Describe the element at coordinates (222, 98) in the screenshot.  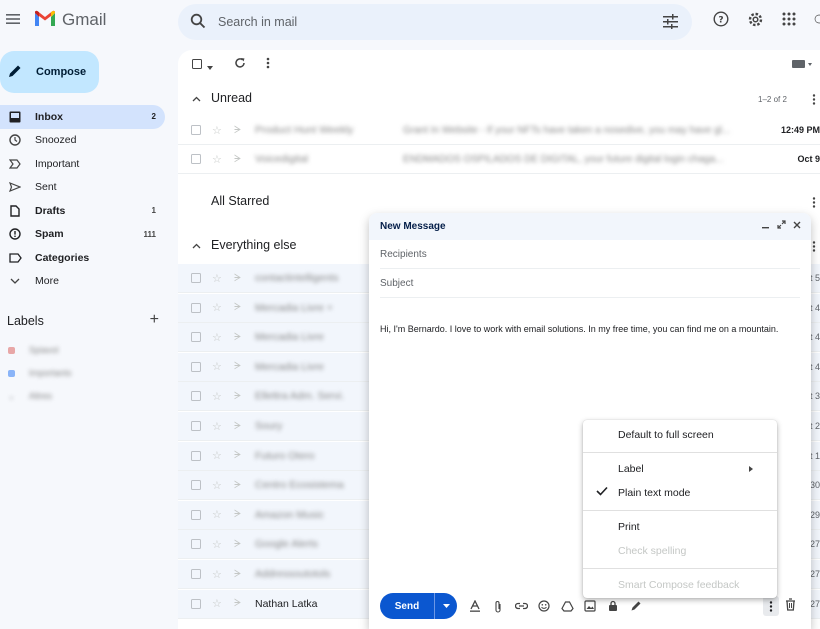
I see `unread-section-header: Unread` at that location.